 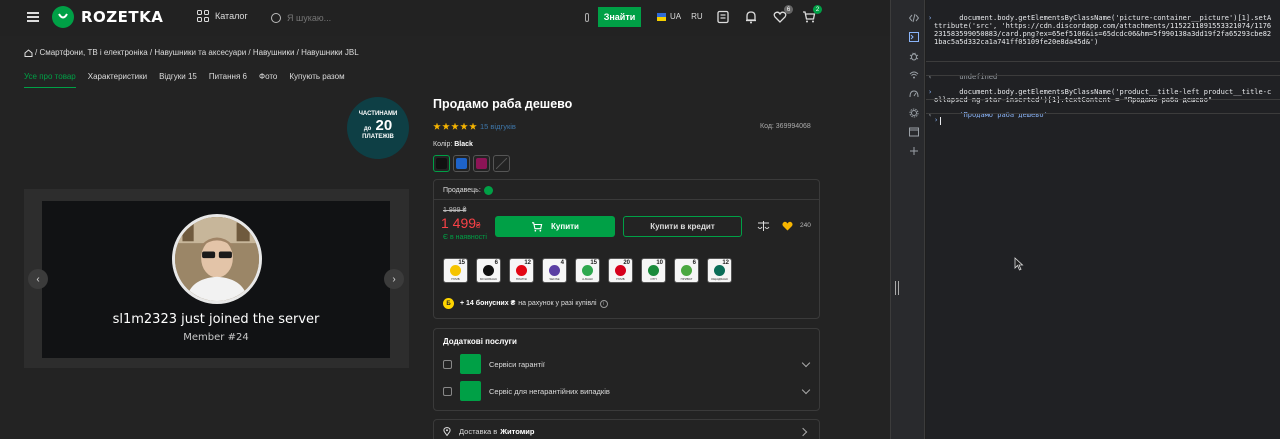 I want to click on color-label: Колір: Black, so click(x=453, y=144).